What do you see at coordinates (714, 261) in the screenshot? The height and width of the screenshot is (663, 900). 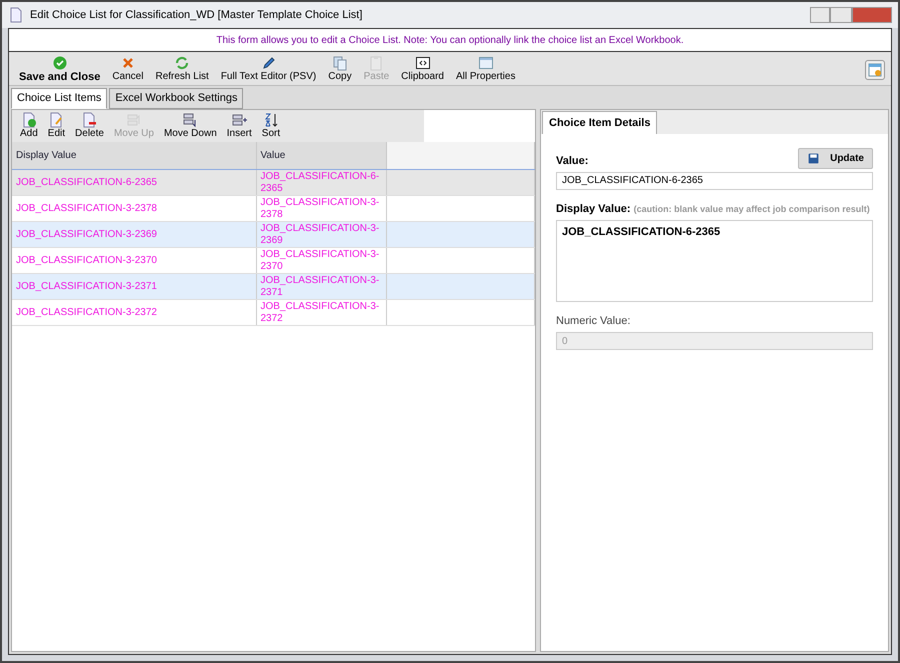 I see `text-area: JOB_CLASSIFICATION-6-2365` at bounding box center [714, 261].